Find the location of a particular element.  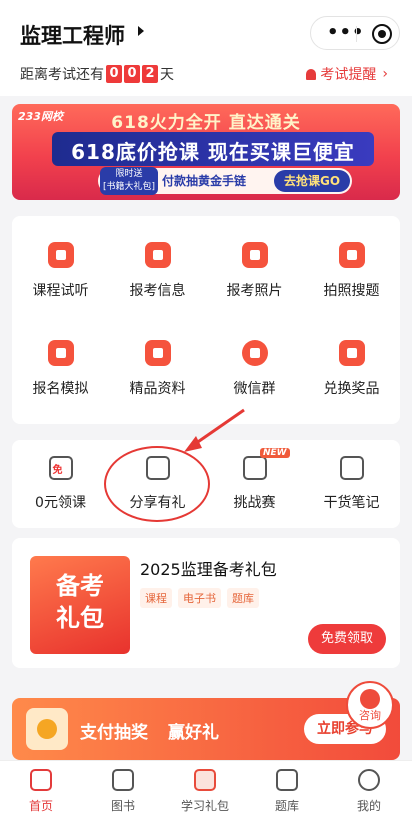

gift-icon is located at coordinates (205, 780).